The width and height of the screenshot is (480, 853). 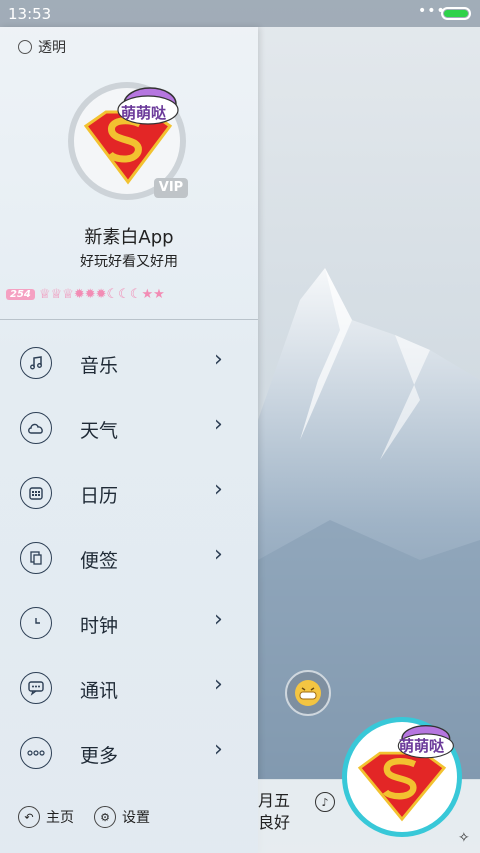 What do you see at coordinates (30, 14) in the screenshot?
I see `status-time: 13:53` at bounding box center [30, 14].